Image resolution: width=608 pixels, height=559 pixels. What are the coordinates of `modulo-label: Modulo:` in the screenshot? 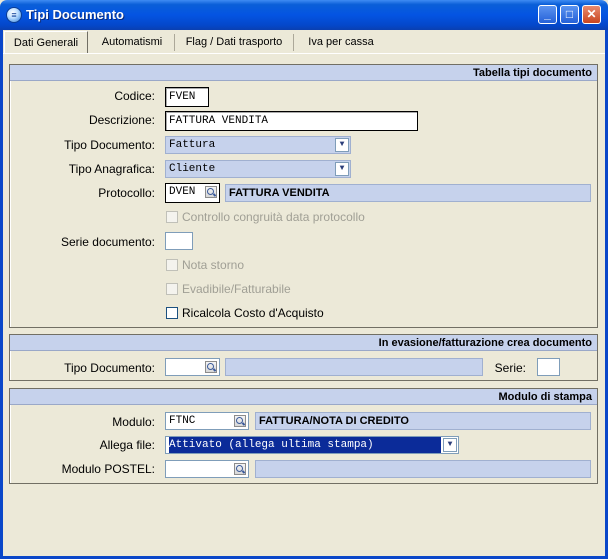 It's located at (133, 422).